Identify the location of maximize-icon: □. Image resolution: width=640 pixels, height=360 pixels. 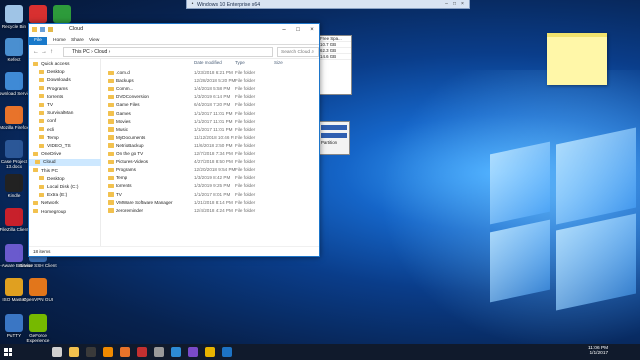
(298, 30).